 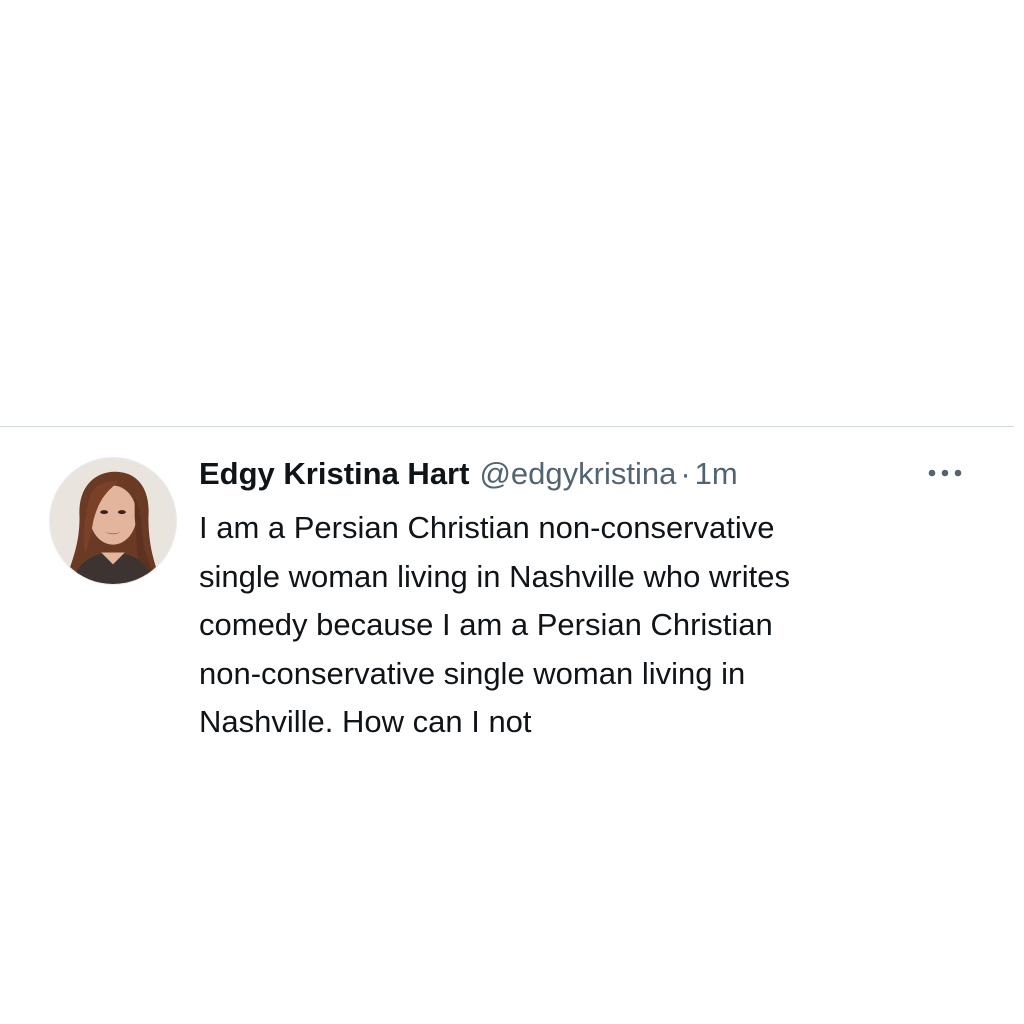 I want to click on timestamp: 1m, so click(x=716, y=474).